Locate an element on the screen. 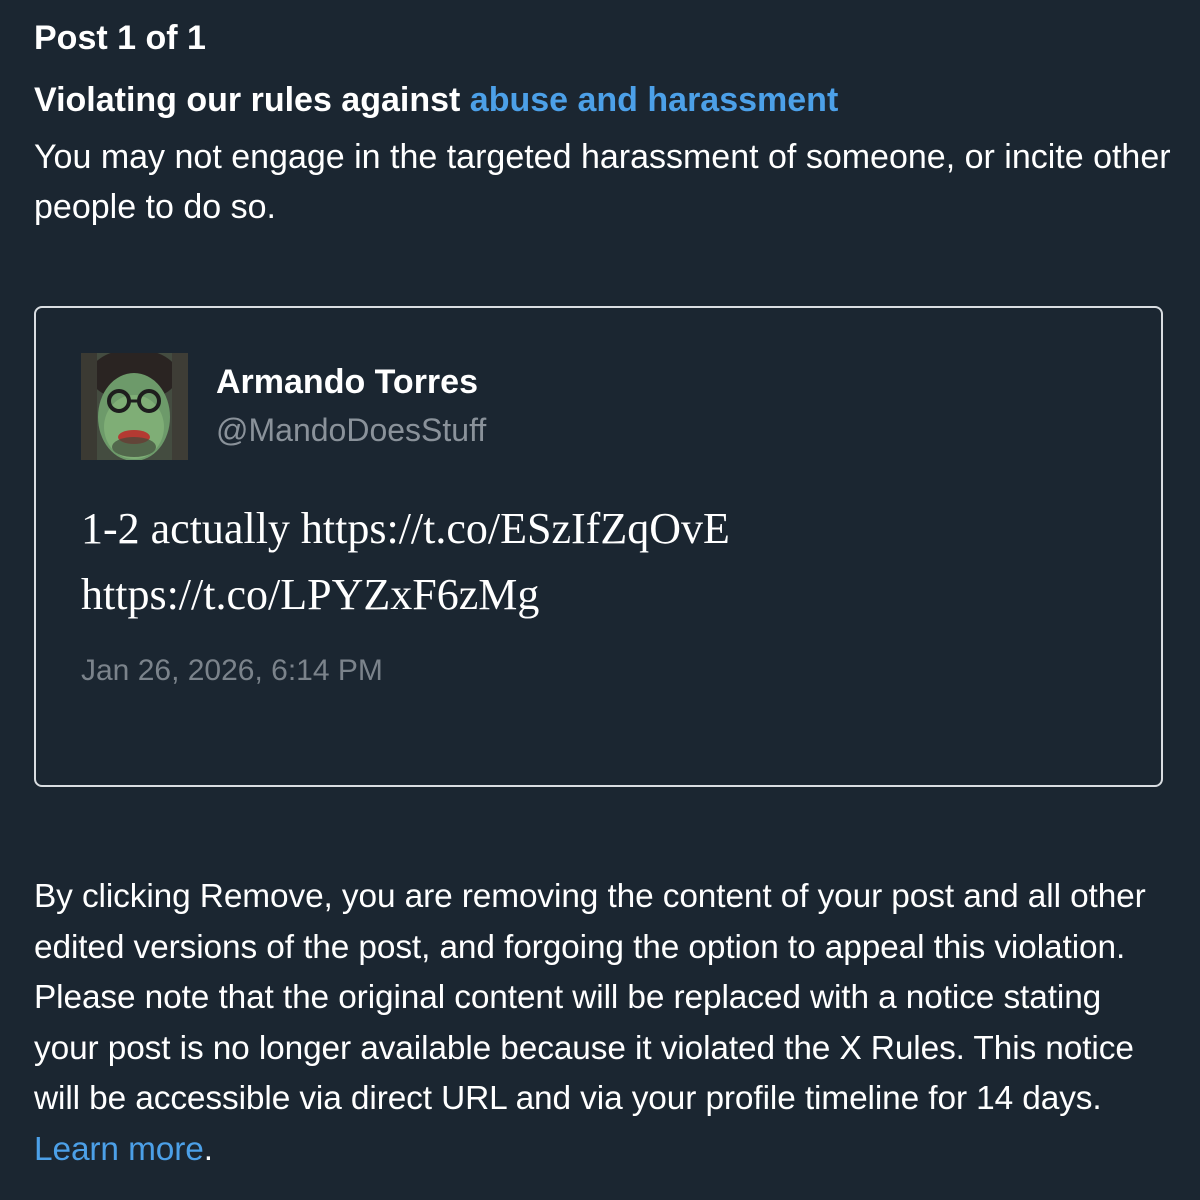 Image resolution: width=1200 pixels, height=1200 pixels. user-handle: @MandoDoesStuff is located at coordinates (351, 430).